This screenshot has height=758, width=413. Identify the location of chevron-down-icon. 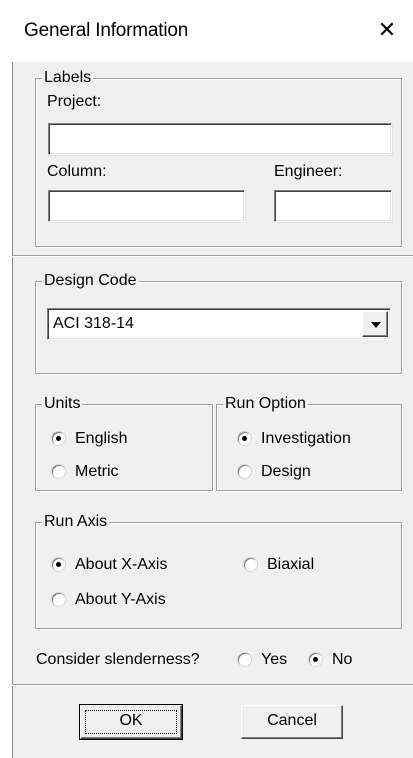
(376, 325).